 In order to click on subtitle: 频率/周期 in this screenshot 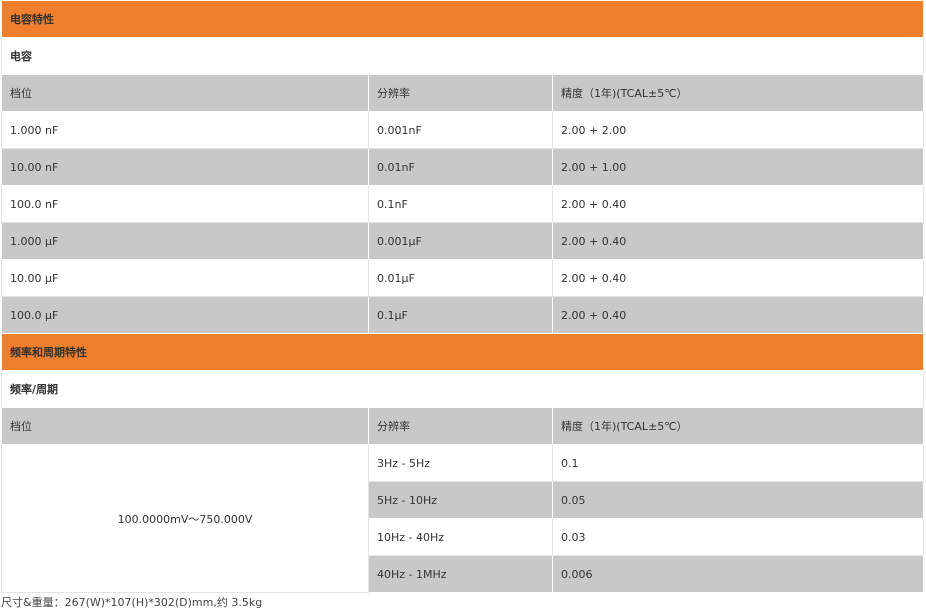, I will do `click(462, 389)`.